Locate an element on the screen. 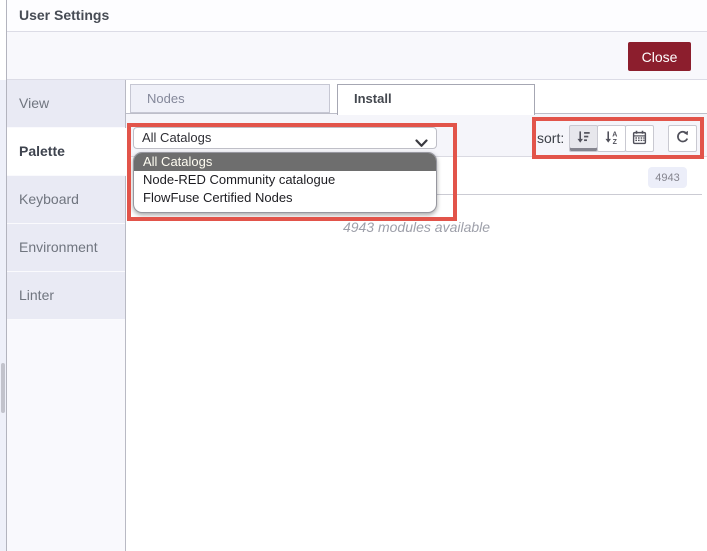 The height and width of the screenshot is (551, 707). sort-amount-desc-icon is located at coordinates (583, 139).